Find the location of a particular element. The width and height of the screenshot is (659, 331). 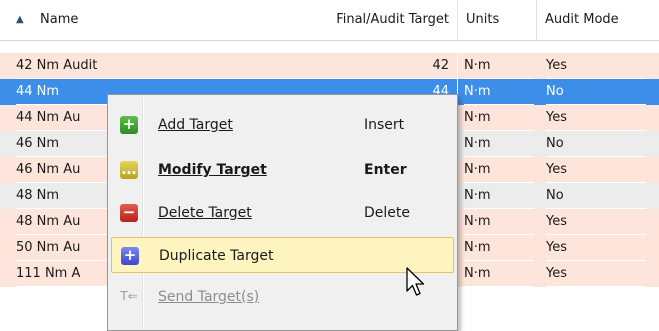

menu-item-shortcut: Delete is located at coordinates (387, 213).